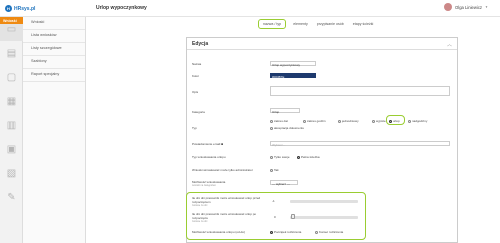  I want to click on kategoria-input: Urlop, so click(285, 111).